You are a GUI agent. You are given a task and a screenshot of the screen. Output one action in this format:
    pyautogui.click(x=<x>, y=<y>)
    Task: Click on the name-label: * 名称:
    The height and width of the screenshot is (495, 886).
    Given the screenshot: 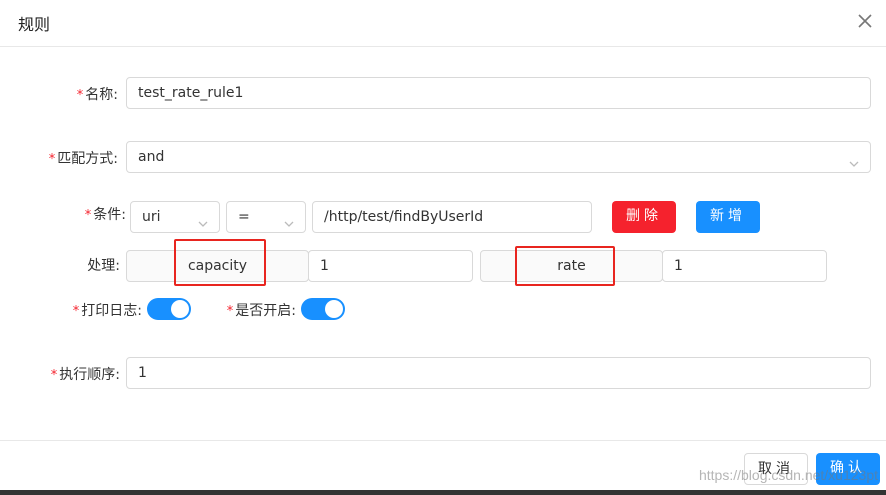 What is the action you would take?
    pyautogui.click(x=79, y=94)
    